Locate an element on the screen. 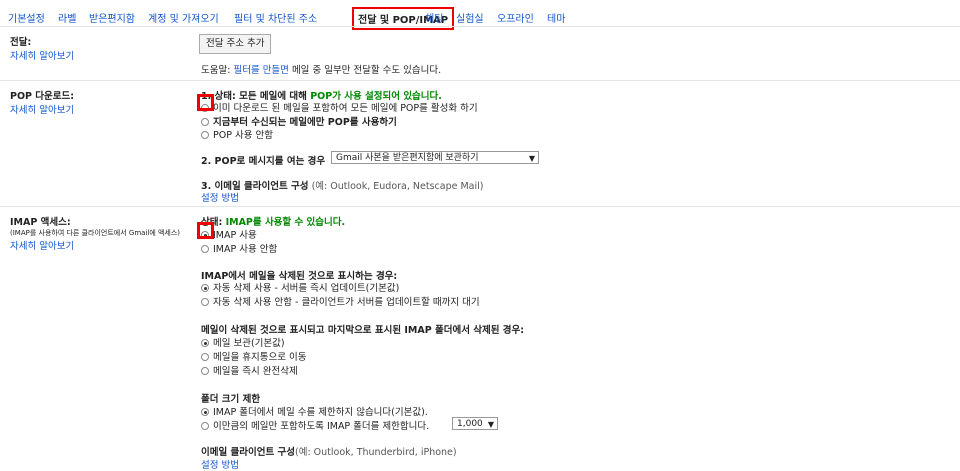 This screenshot has height=471, width=960. pop-action-select-value: Gmail 사본을 받은편지함에 보관하기 is located at coordinates (407, 158).